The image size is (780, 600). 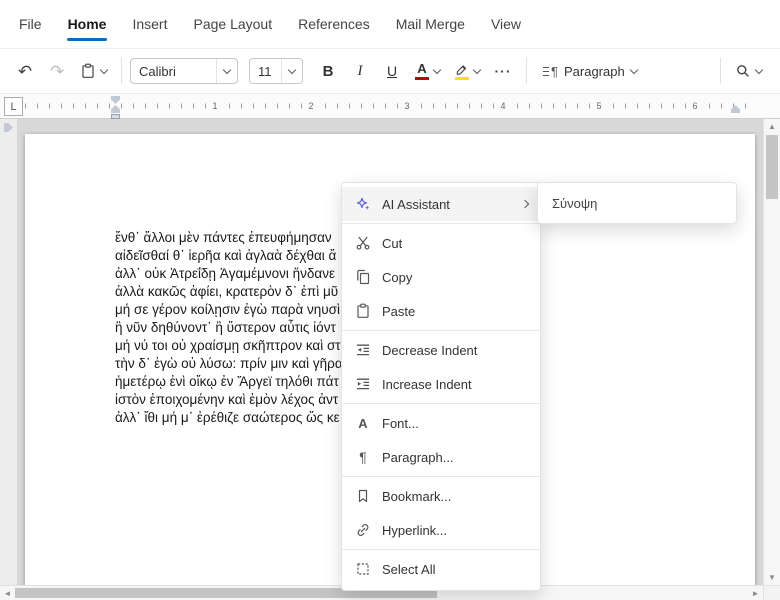 What do you see at coordinates (227, 399) in the screenshot?
I see `text-line: ἱστὸν ἐποιχομένην καὶ ἐμὸν λέχος ἀντ` at bounding box center [227, 399].